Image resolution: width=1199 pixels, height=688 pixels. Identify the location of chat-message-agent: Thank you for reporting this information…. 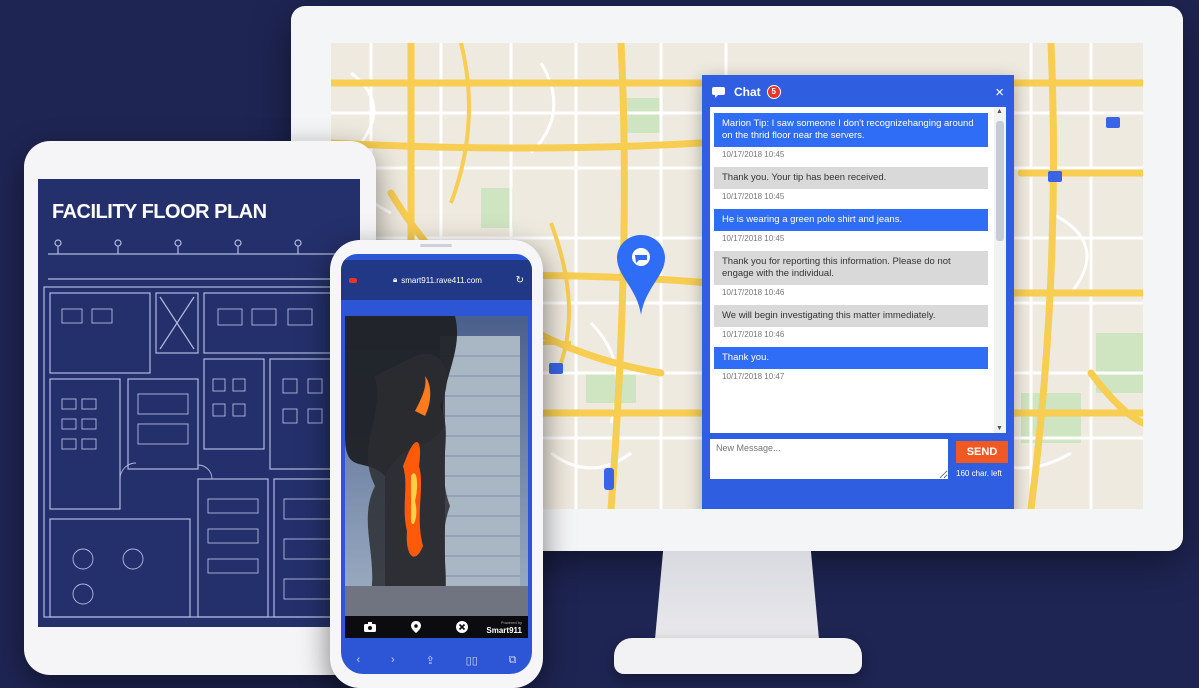
(851, 278).